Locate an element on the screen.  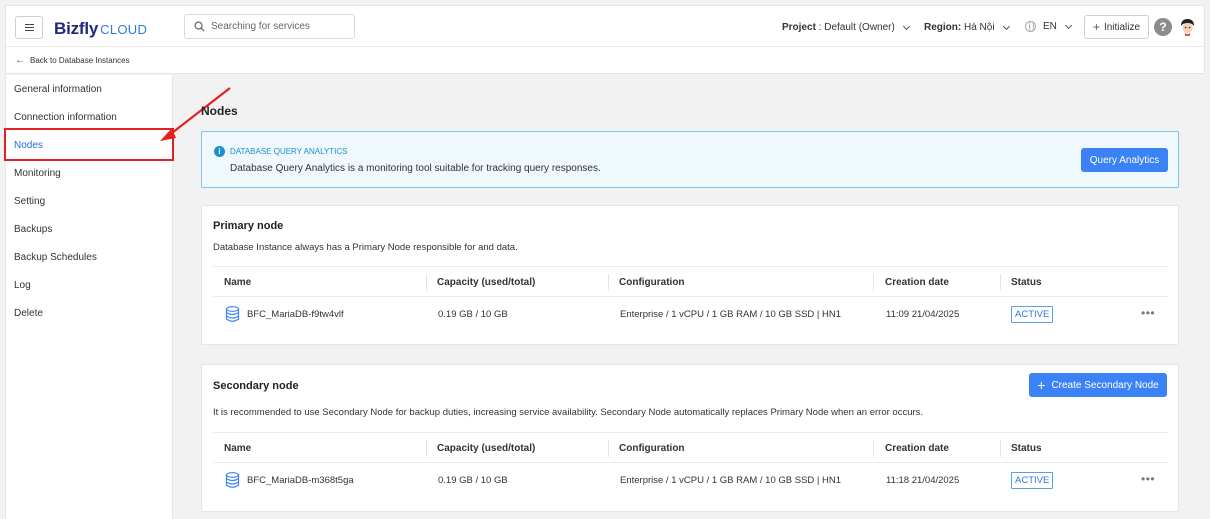
hamburger-menu-button is located at coordinates (29, 27).